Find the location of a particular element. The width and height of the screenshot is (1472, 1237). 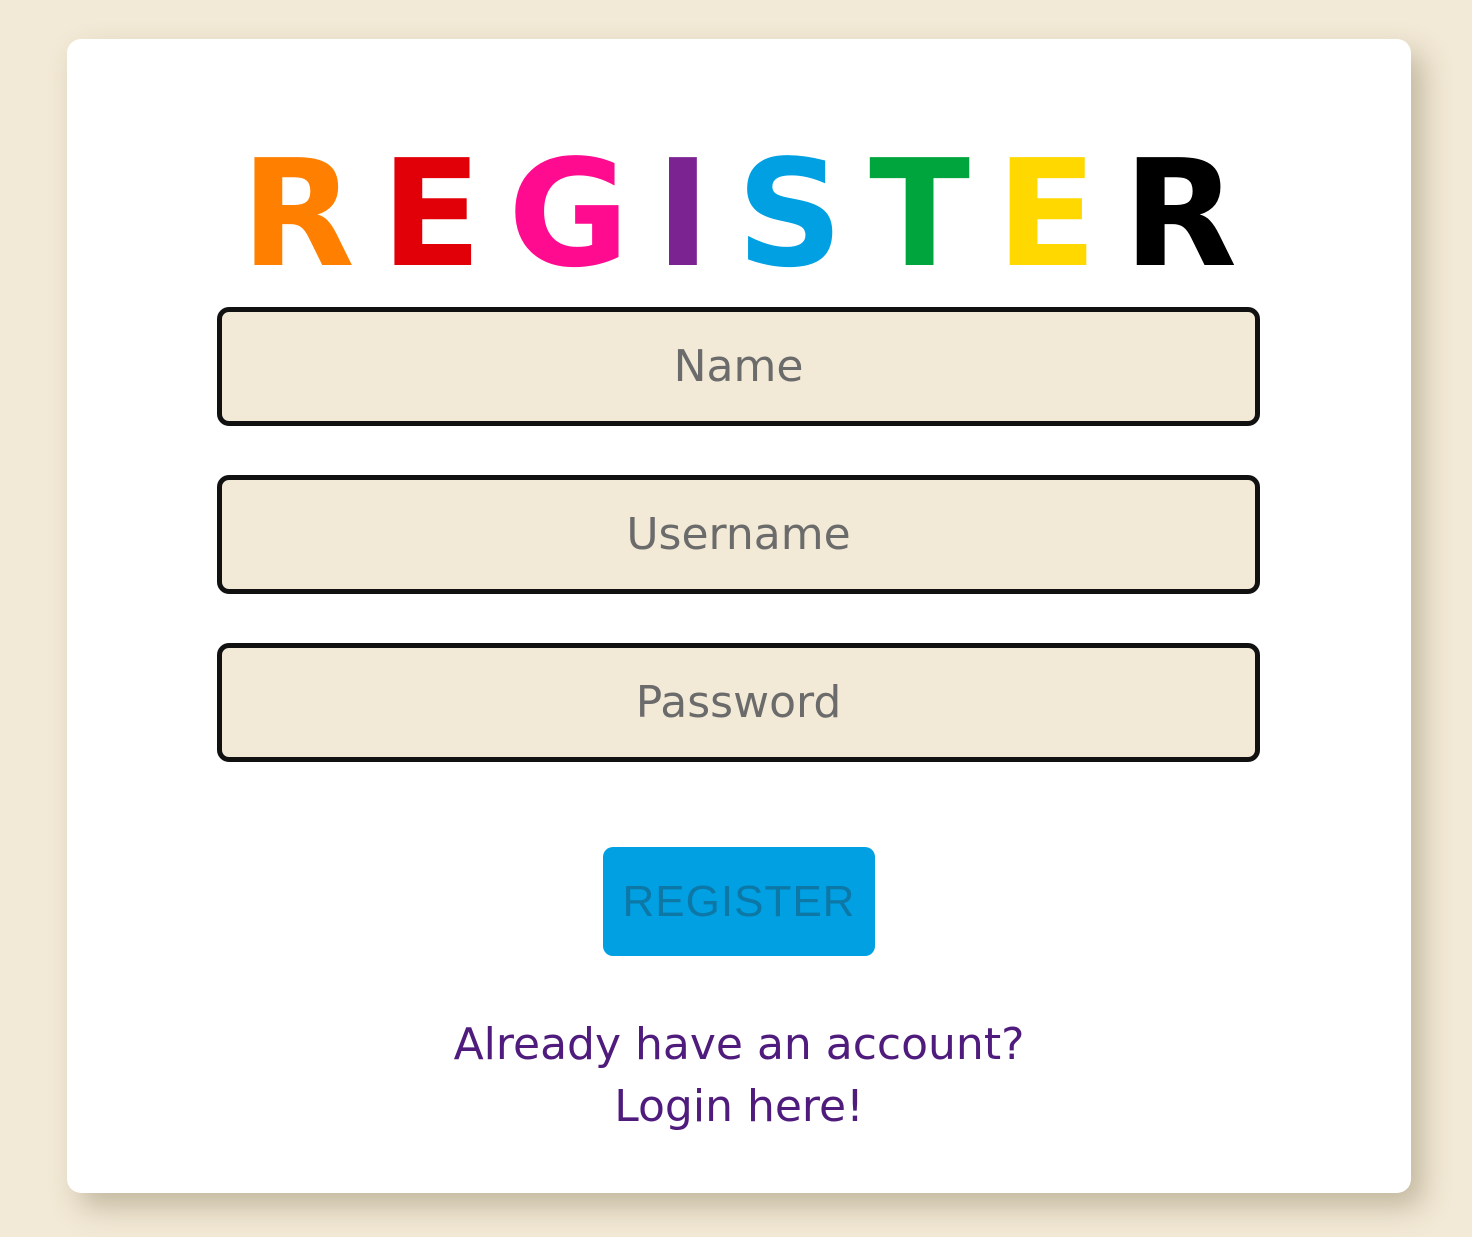

title-letter: G is located at coordinates (581, 214).